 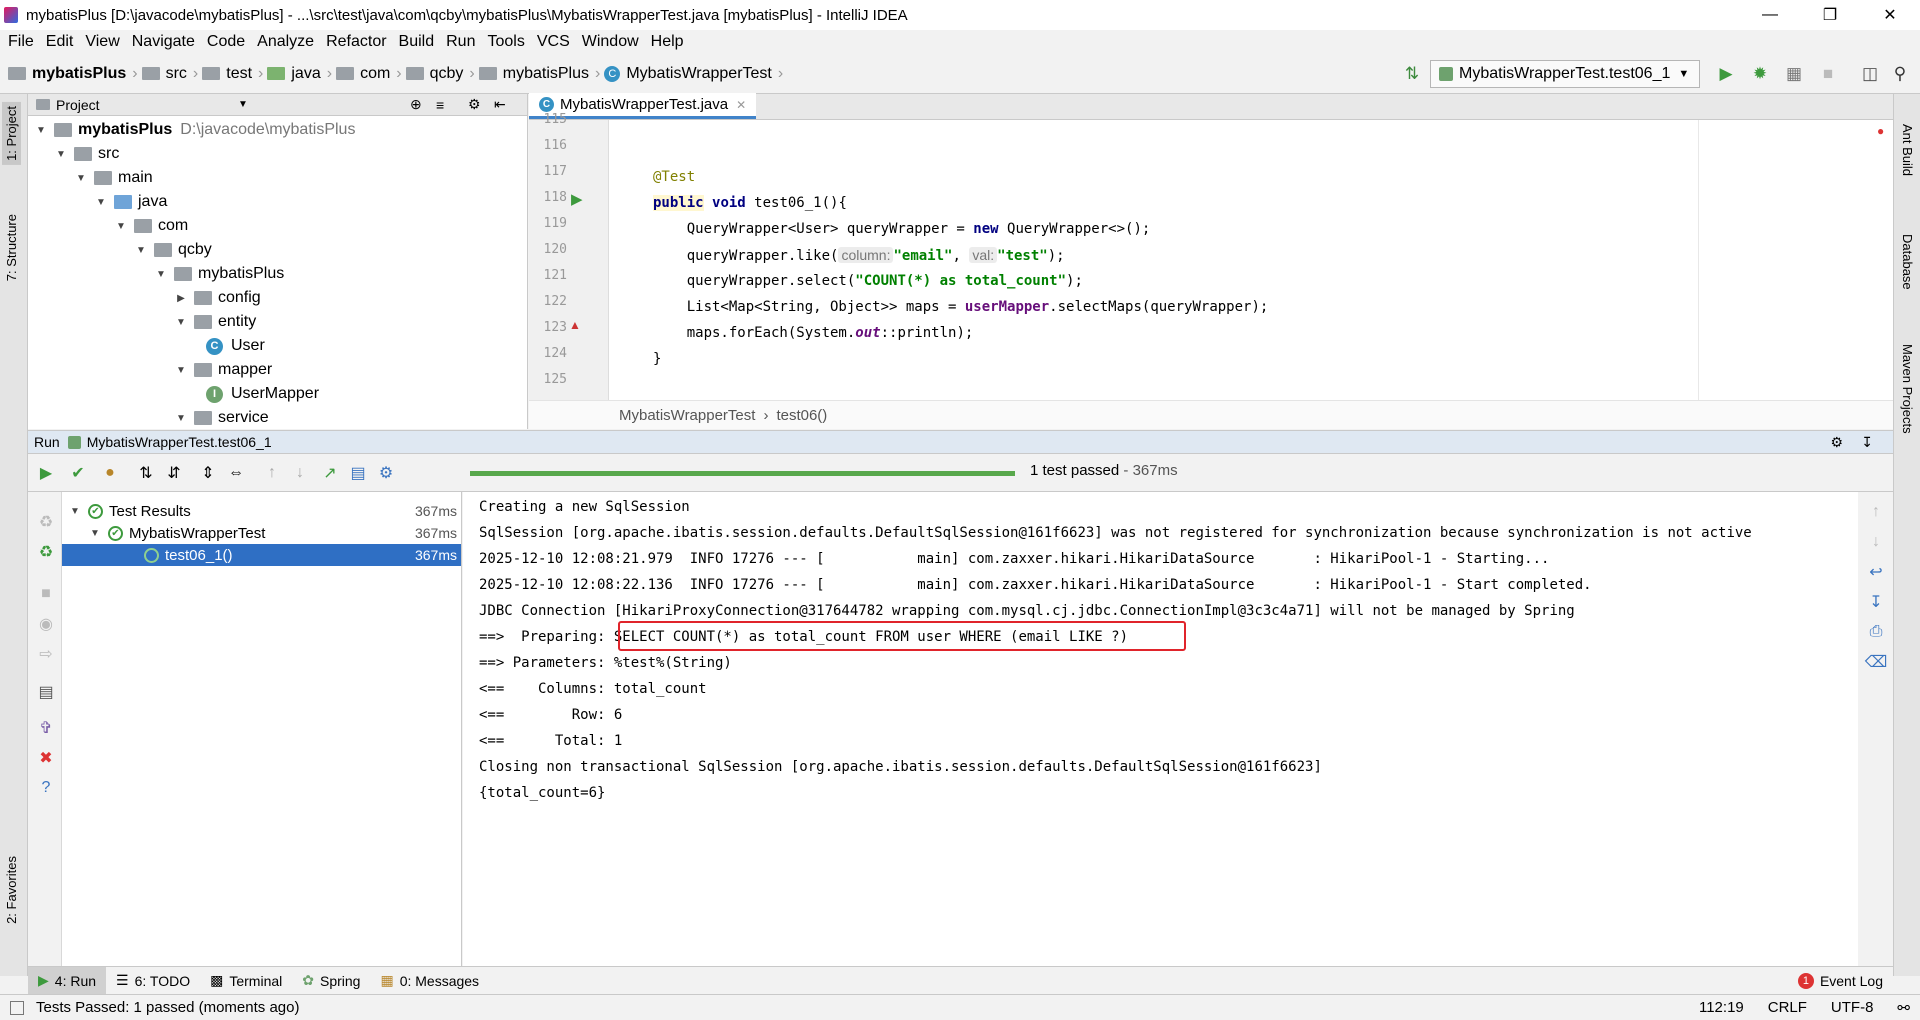 What do you see at coordinates (151, 226) in the screenshot?
I see `tree-row-com: ▼ com` at bounding box center [151, 226].